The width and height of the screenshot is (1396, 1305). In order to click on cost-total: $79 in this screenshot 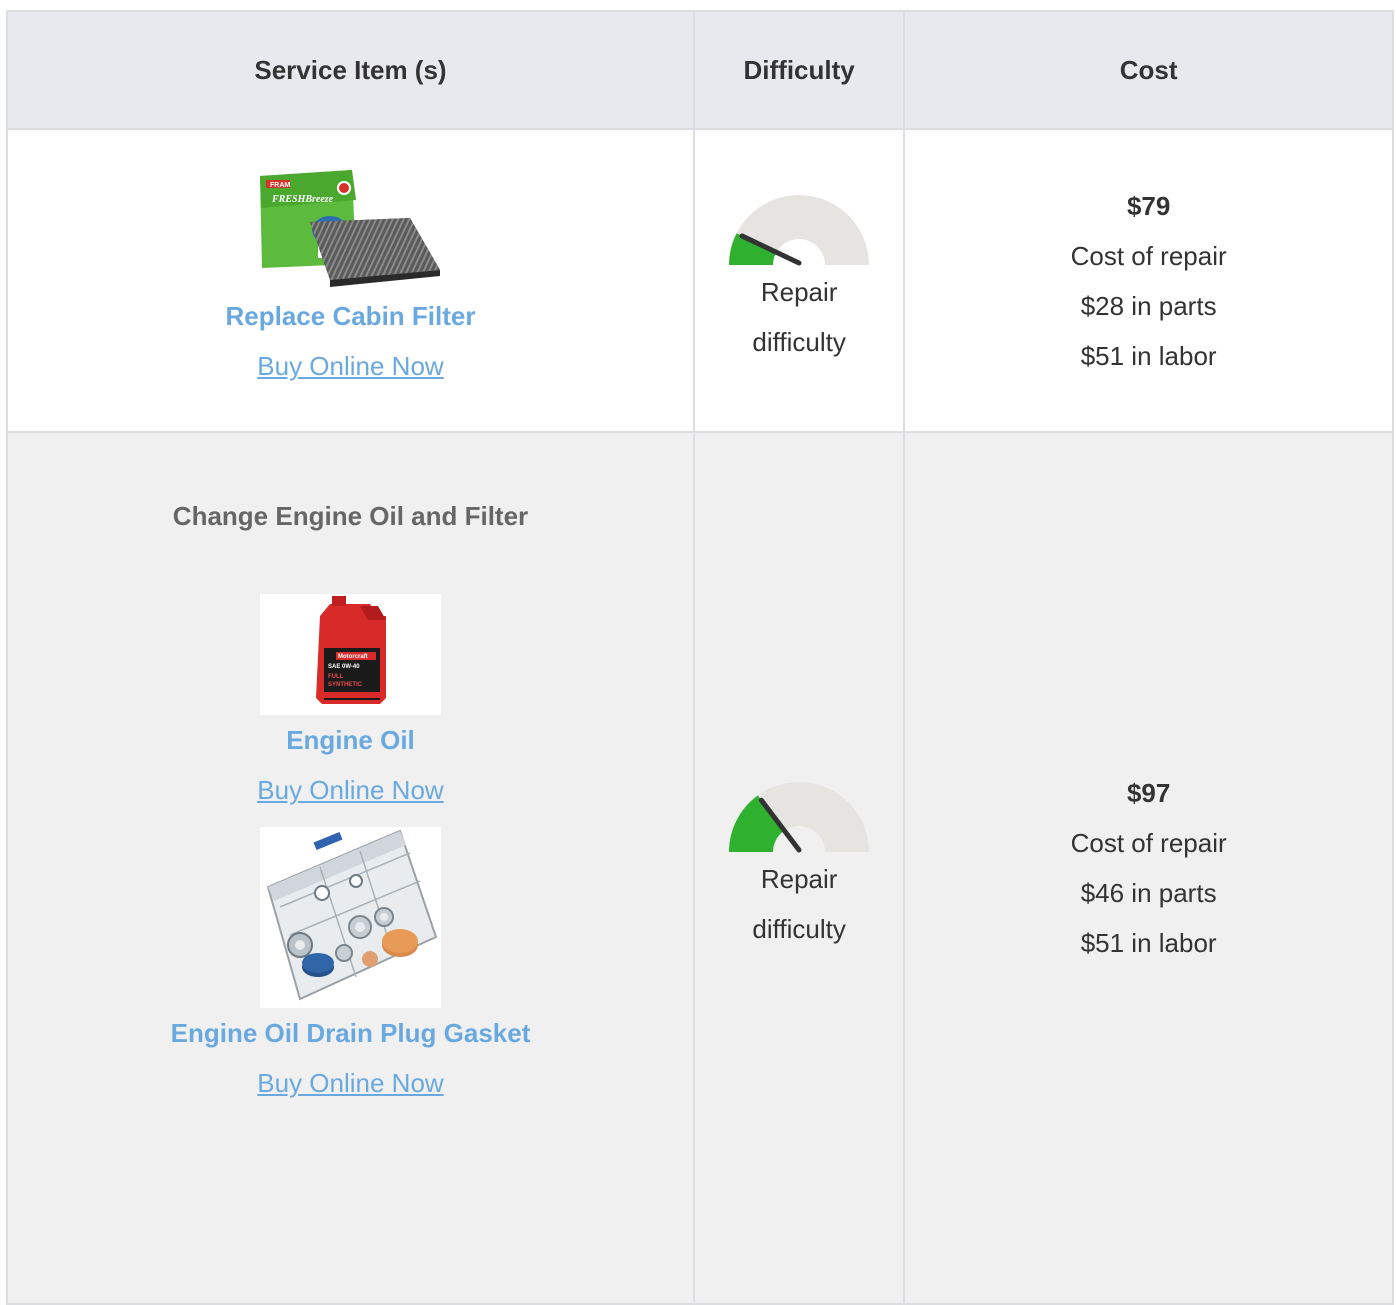, I will do `click(1148, 205)`.